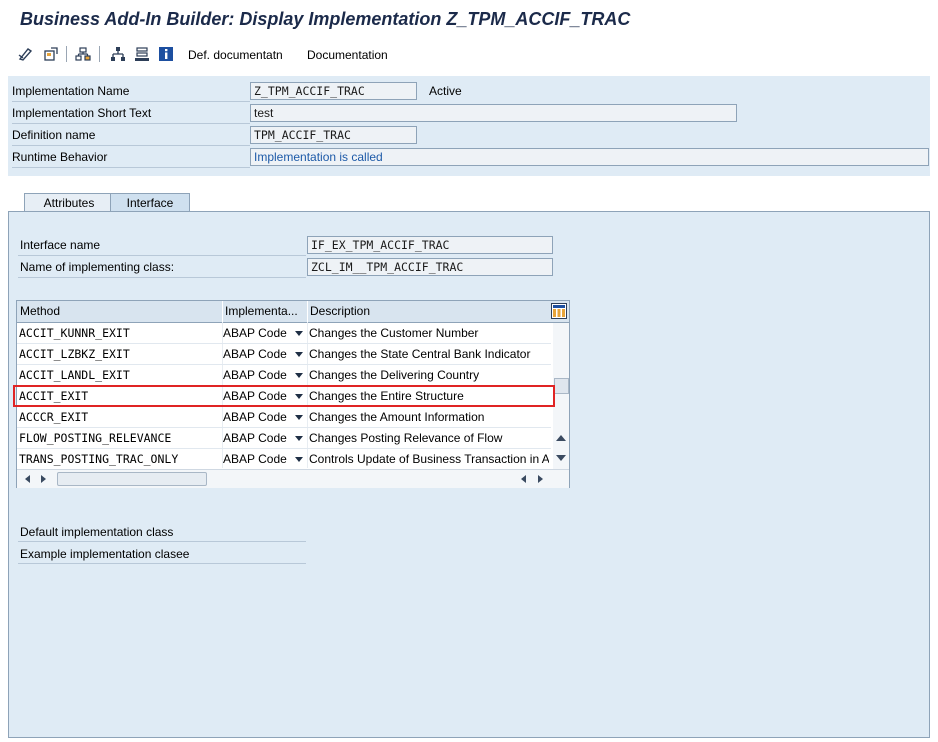 The width and height of the screenshot is (938, 742). I want to click on method-cell: ACCCR_EXIT, so click(120, 417).